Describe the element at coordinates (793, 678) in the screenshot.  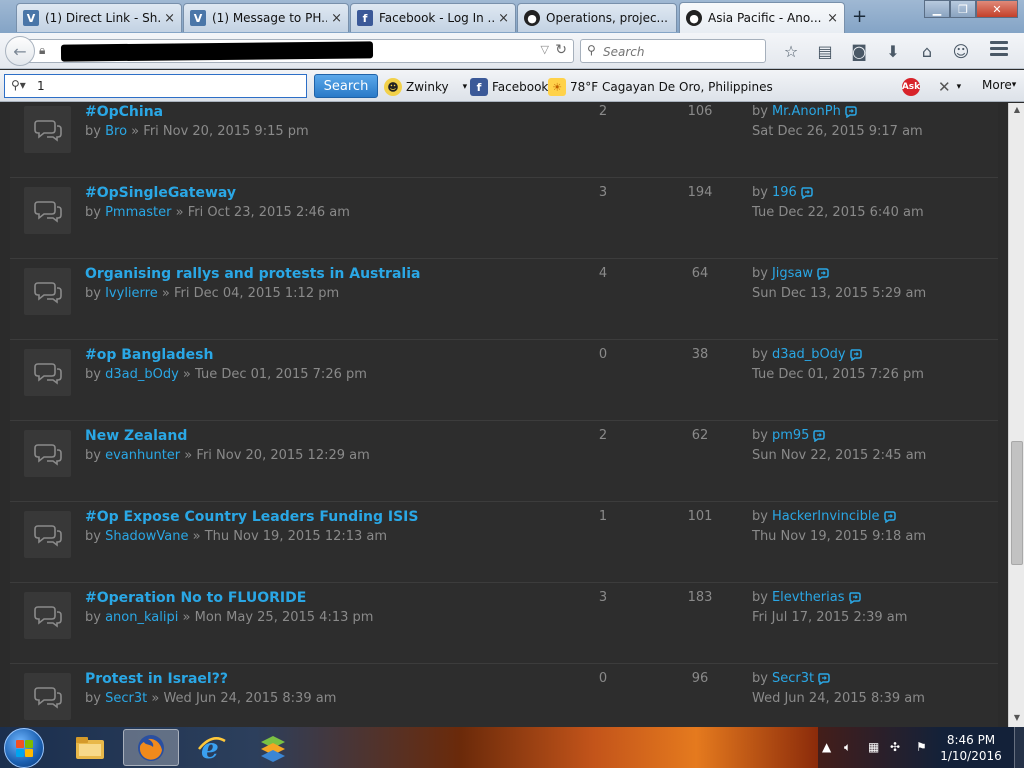
I see `last-poster-link: Secr3t` at that location.